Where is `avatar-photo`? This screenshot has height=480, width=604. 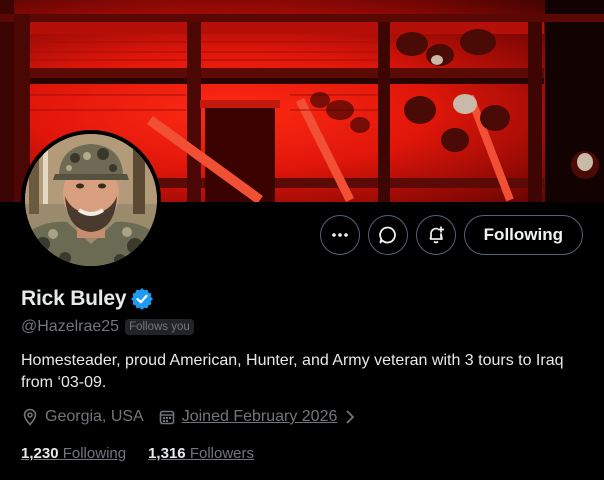 avatar-photo is located at coordinates (91, 200).